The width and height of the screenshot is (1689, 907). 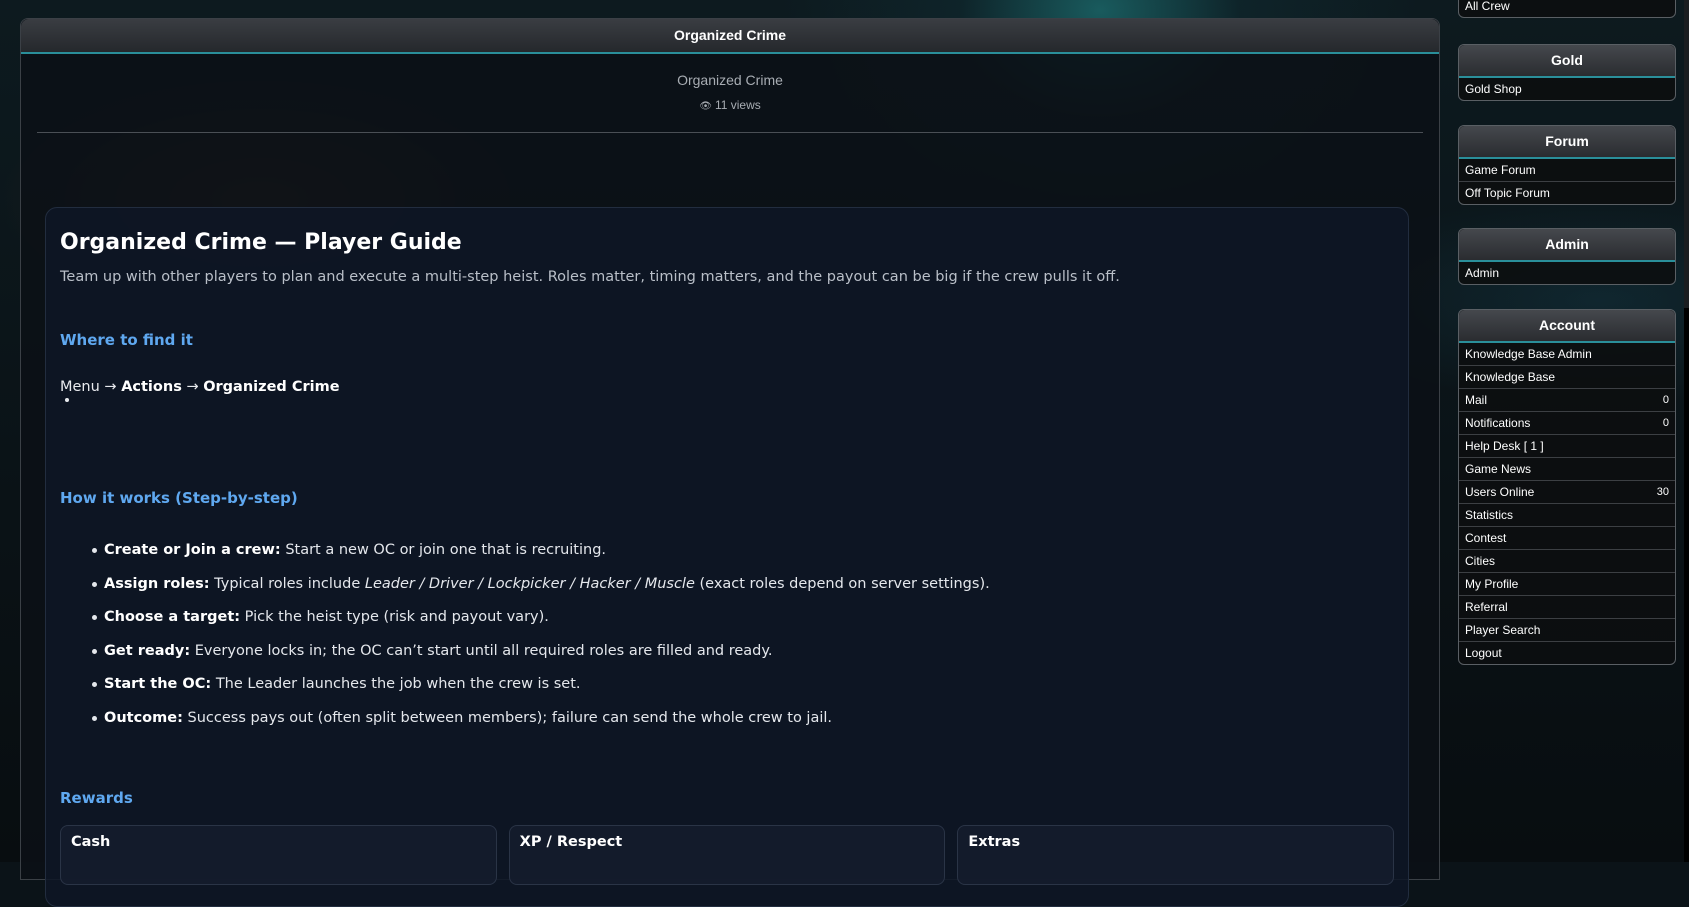 I want to click on sidebar-item-my-profile: My Profile, so click(x=1567, y=584).